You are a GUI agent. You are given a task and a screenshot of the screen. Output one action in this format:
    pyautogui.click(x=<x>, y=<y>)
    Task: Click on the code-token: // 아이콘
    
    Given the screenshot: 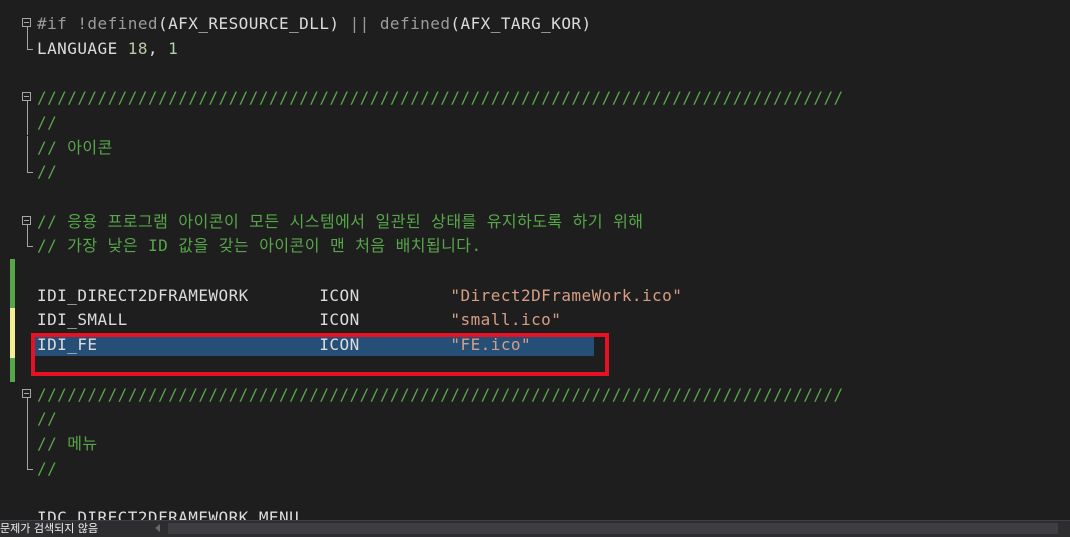 What is the action you would take?
    pyautogui.click(x=75, y=147)
    